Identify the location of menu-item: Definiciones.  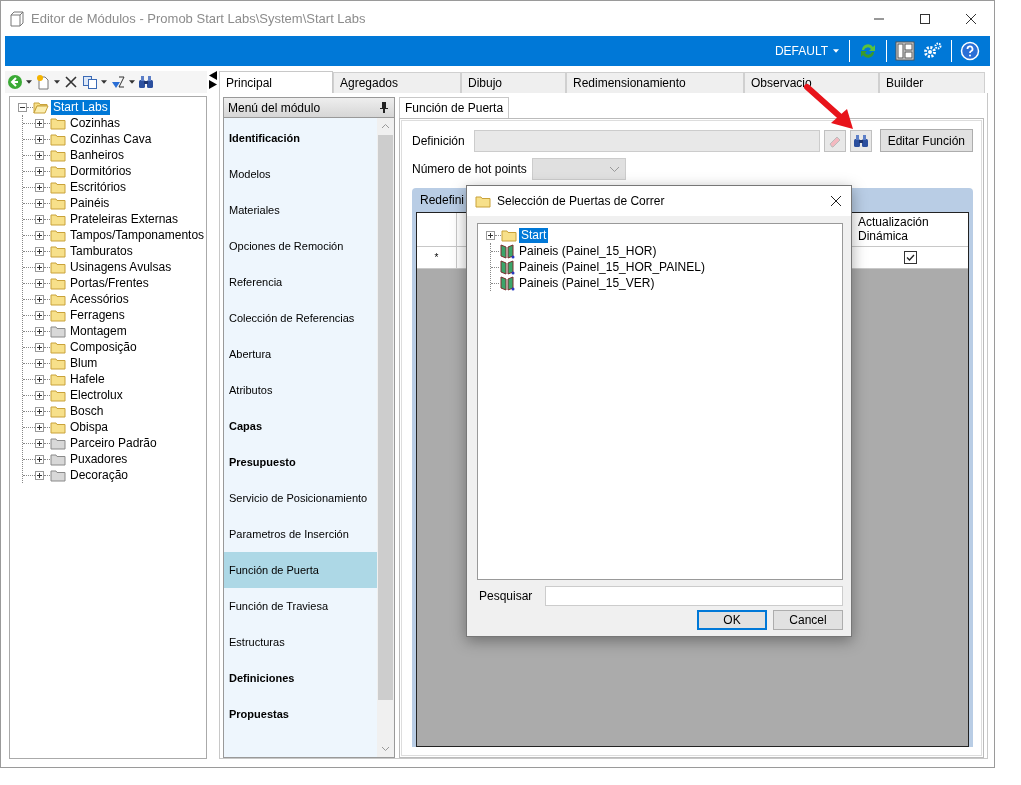
(300, 678).